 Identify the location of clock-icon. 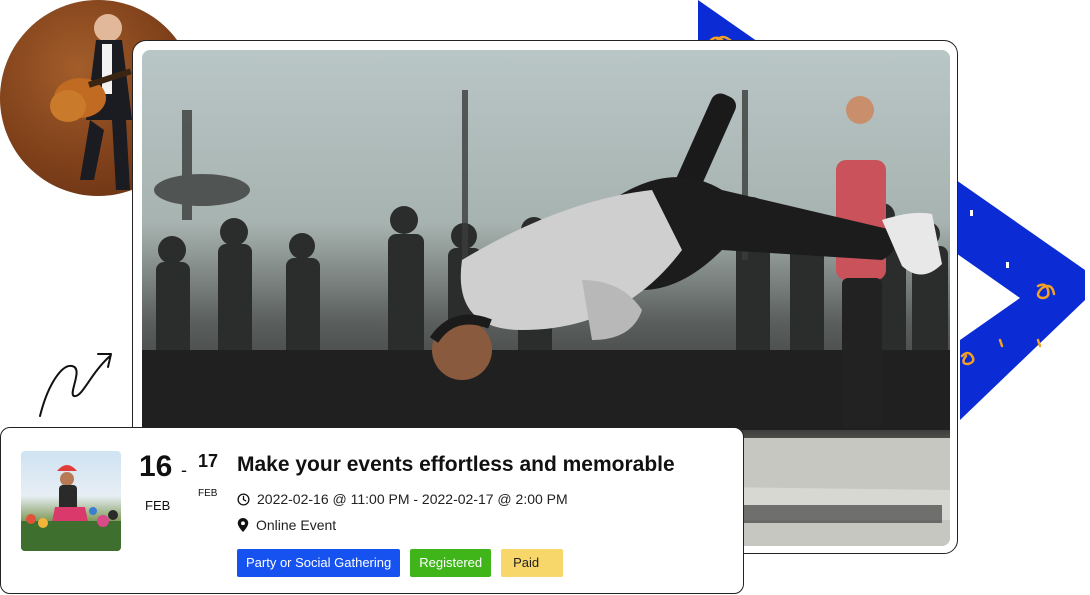
(243, 499).